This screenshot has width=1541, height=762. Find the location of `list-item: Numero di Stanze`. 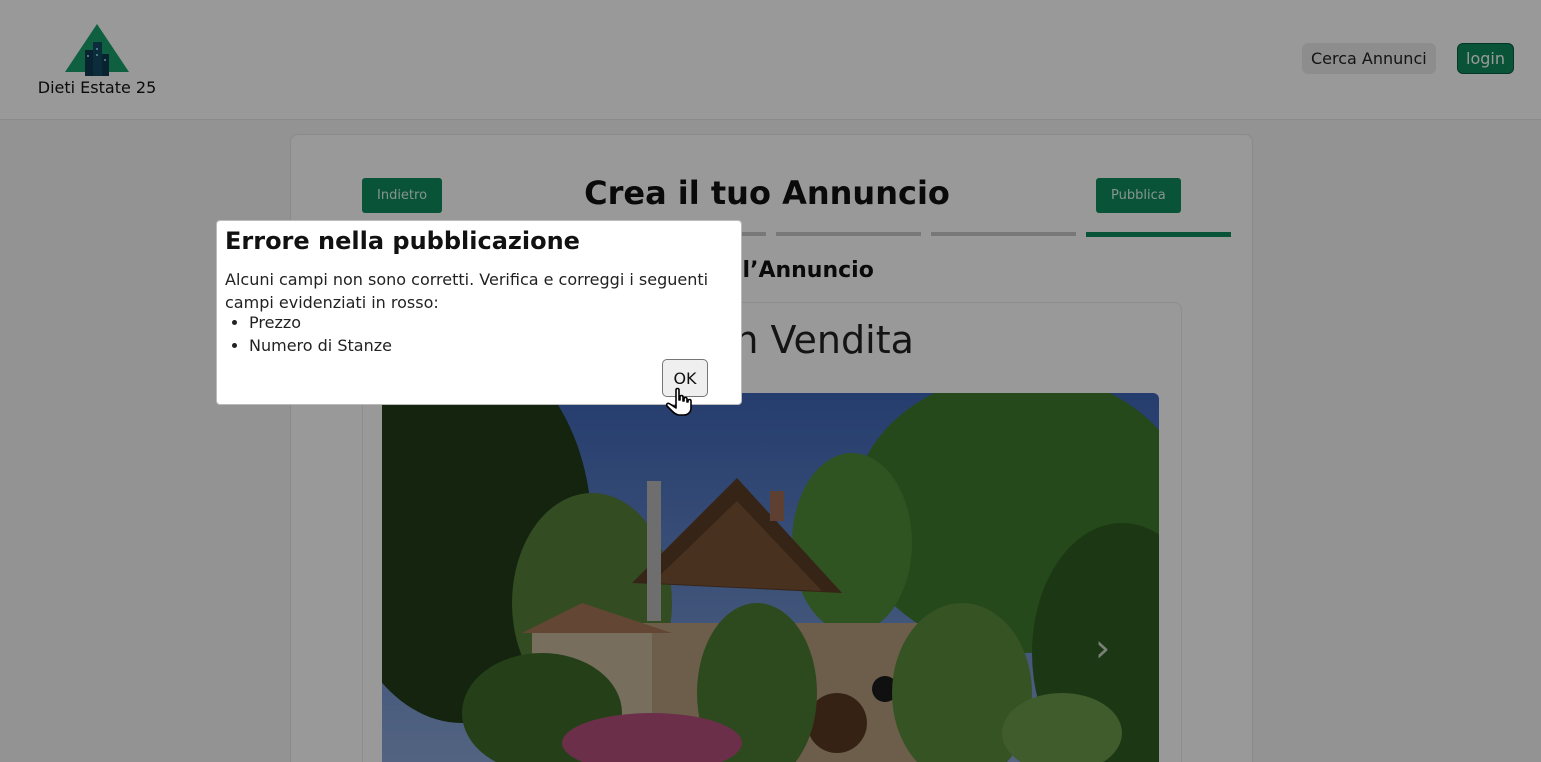

list-item: Numero di Stanze is located at coordinates (320, 346).